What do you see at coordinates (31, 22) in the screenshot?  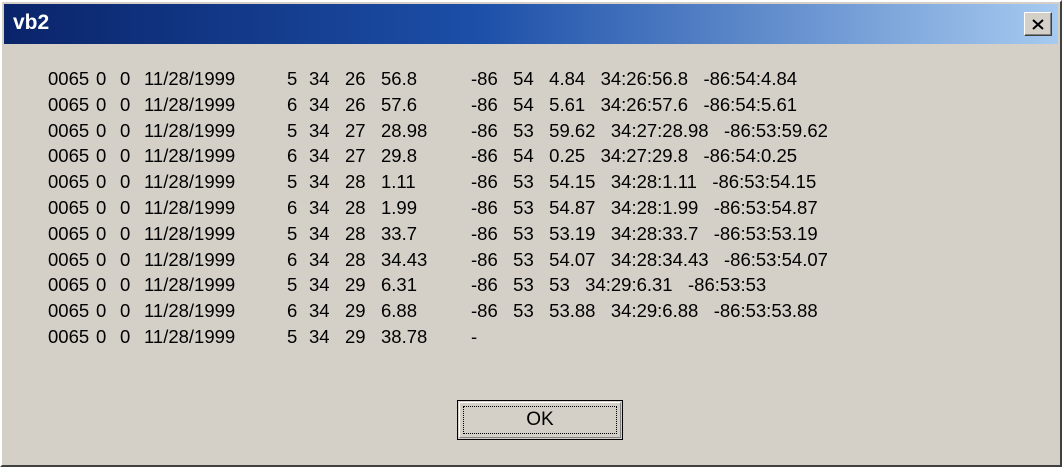 I see `window-title: vb2` at bounding box center [31, 22].